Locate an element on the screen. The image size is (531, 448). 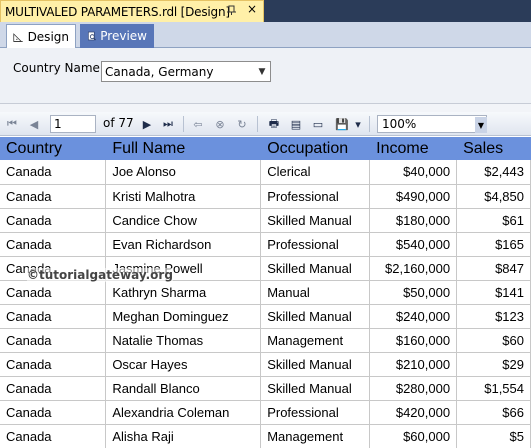
report-toolbar: ⏮ ◀ 1 of 77 ▶ ⏭ ⇦ ⊗ ↻ 🖶 ▤ ▭ 💾 ▾ 100% is located at coordinates (265, 124).